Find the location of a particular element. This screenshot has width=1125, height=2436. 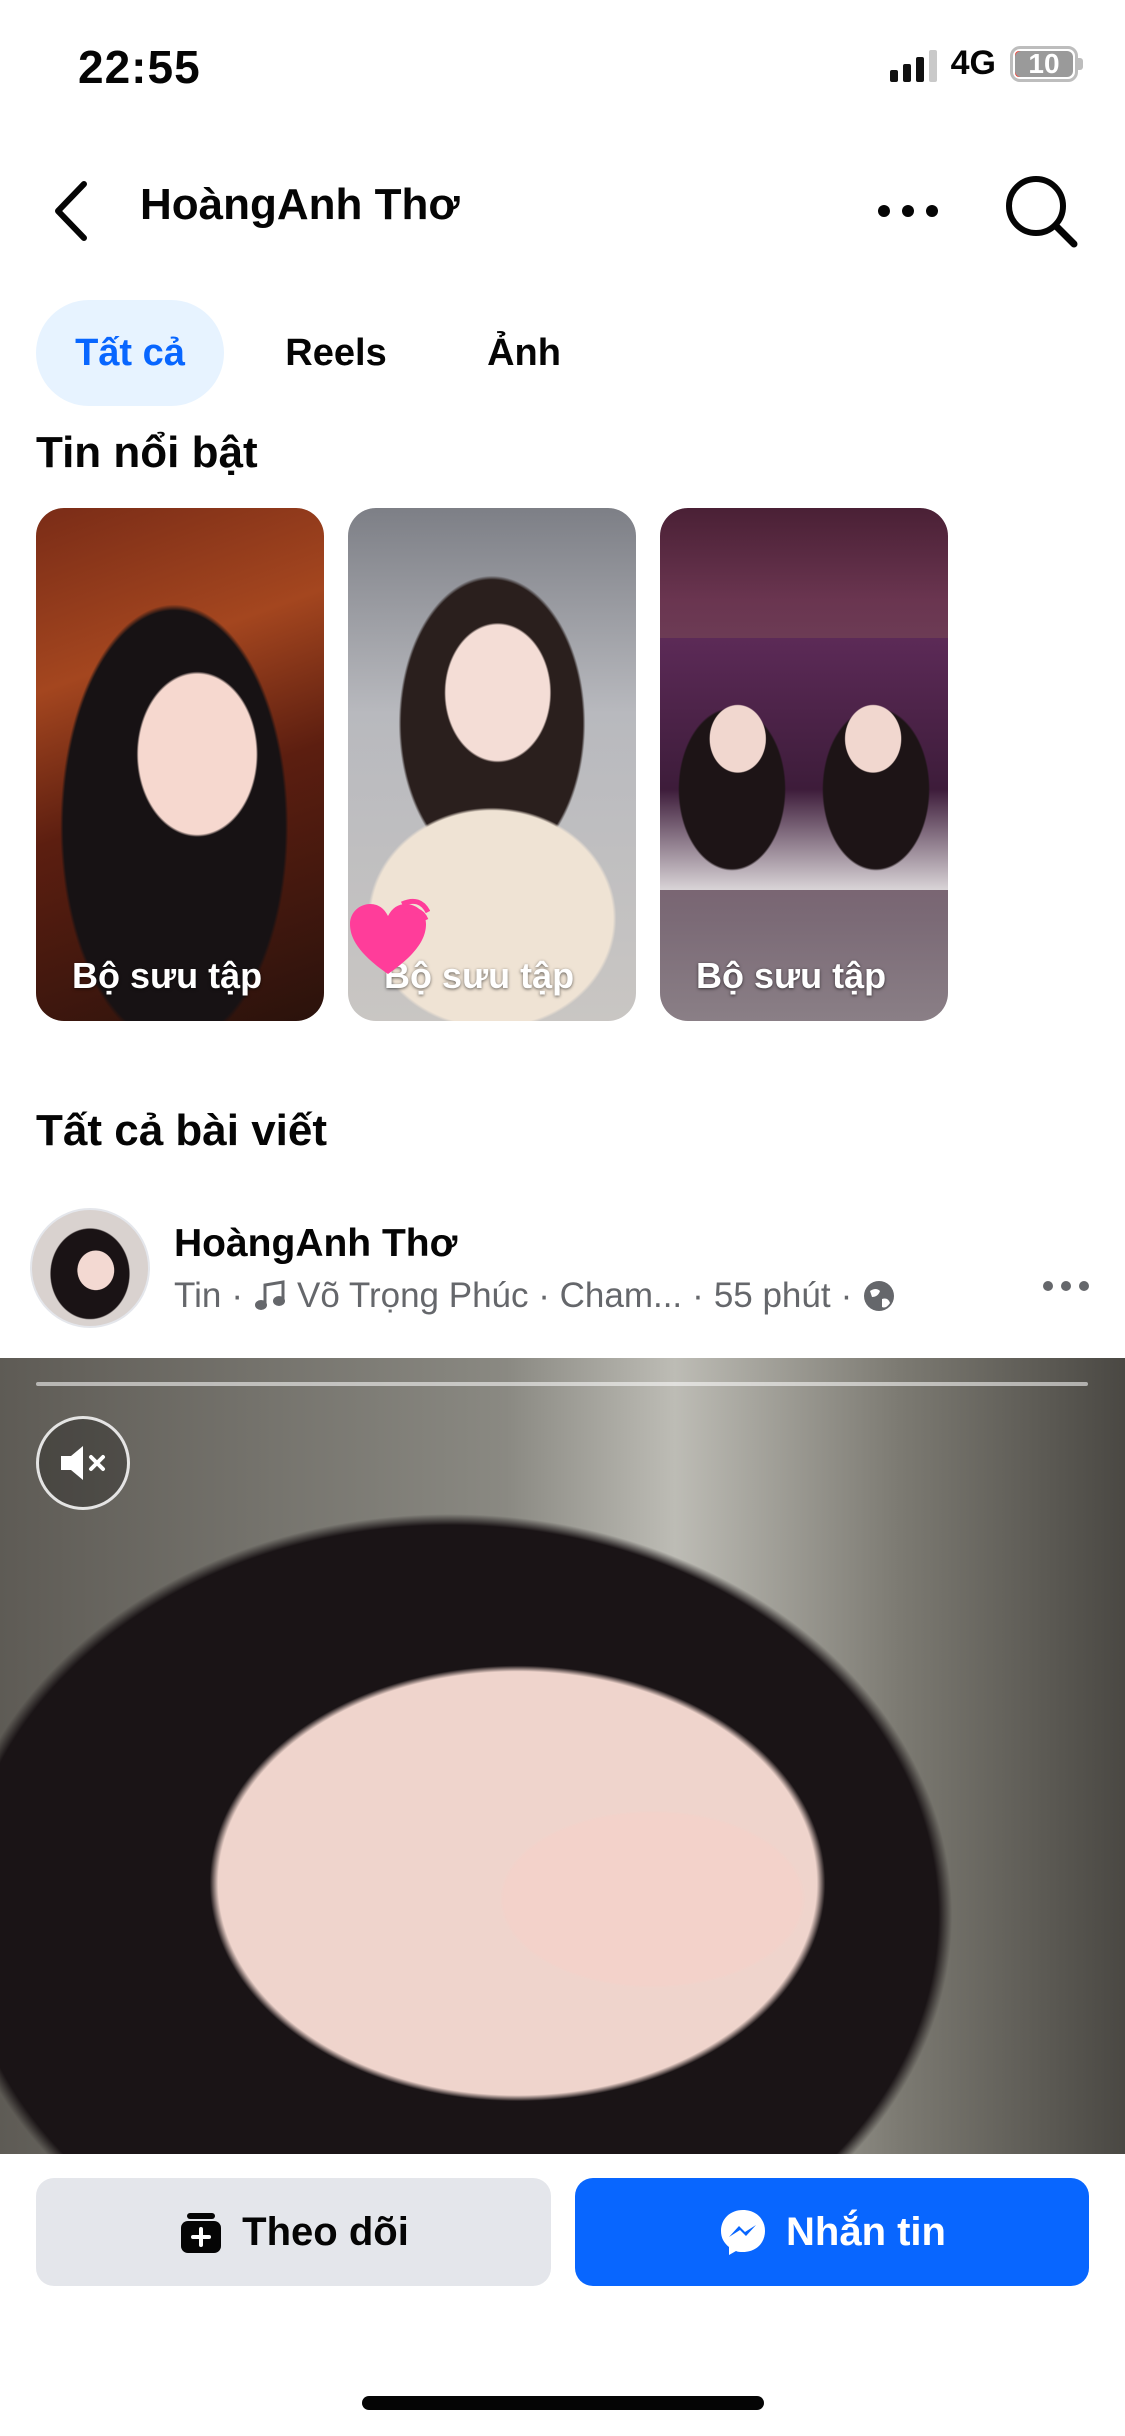

back-button is located at coordinates (73, 211).